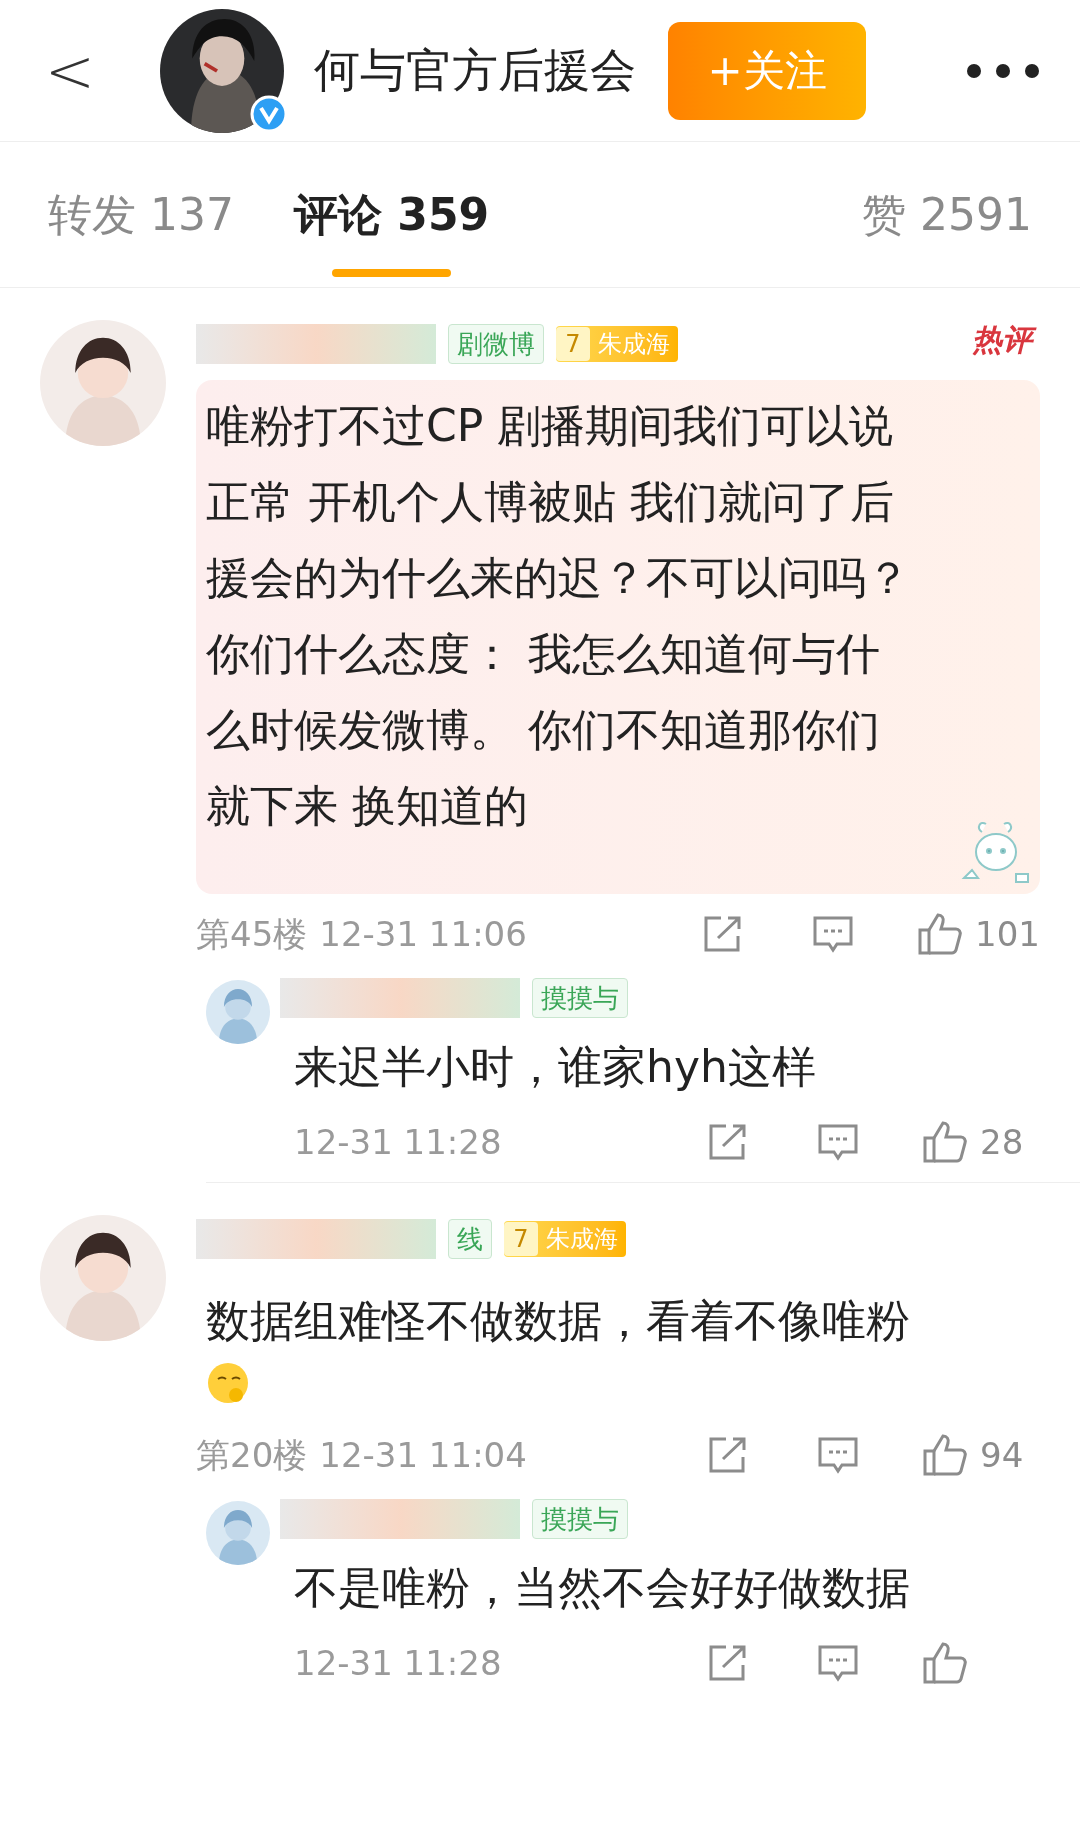 The width and height of the screenshot is (1080, 1840). What do you see at coordinates (555, 1067) in the screenshot?
I see `reply-text: 来迟半小时，谁家hyh这样` at bounding box center [555, 1067].